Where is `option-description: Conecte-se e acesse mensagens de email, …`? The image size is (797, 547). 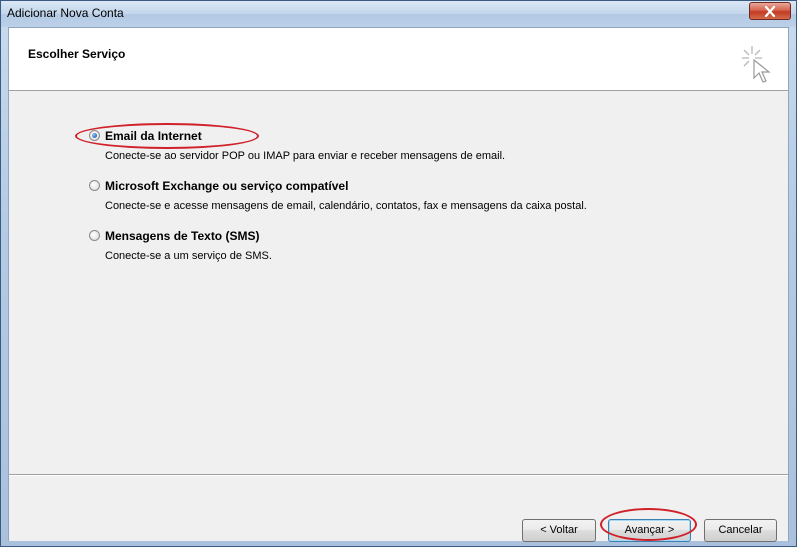
option-description: Conecte-se e acesse mensagens de email, … is located at coordinates (346, 206).